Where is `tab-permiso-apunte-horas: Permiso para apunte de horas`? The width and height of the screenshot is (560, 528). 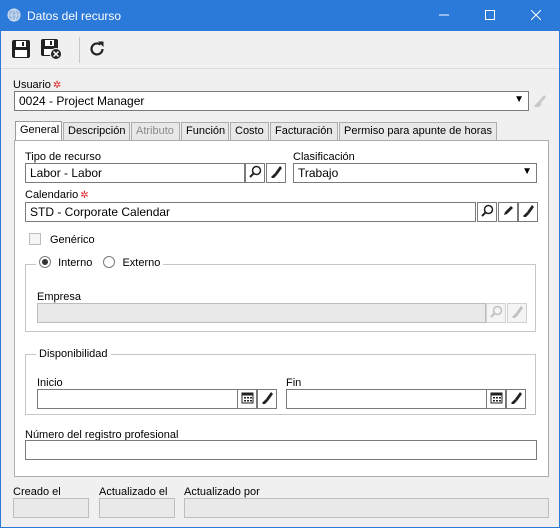
tab-permiso-apunte-horas: Permiso para apunte de horas is located at coordinates (418, 131).